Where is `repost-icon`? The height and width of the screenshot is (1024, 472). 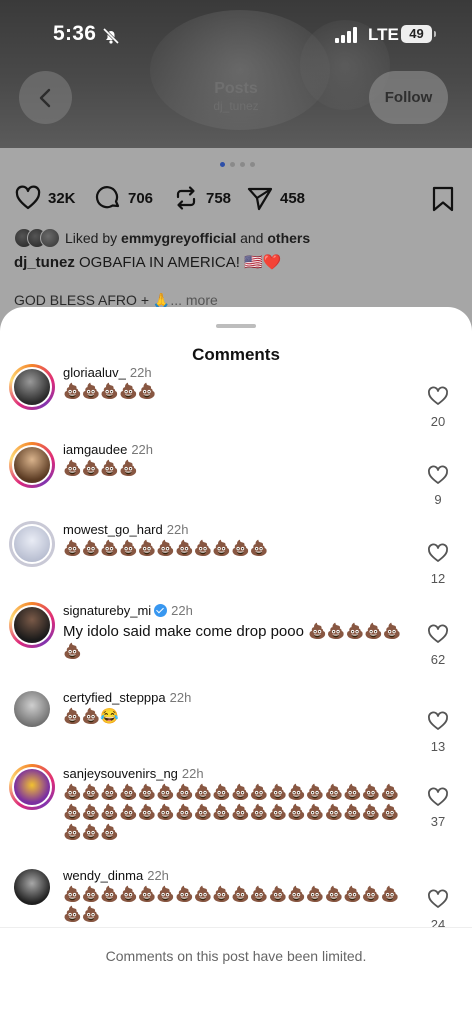 repost-icon is located at coordinates (186, 198).